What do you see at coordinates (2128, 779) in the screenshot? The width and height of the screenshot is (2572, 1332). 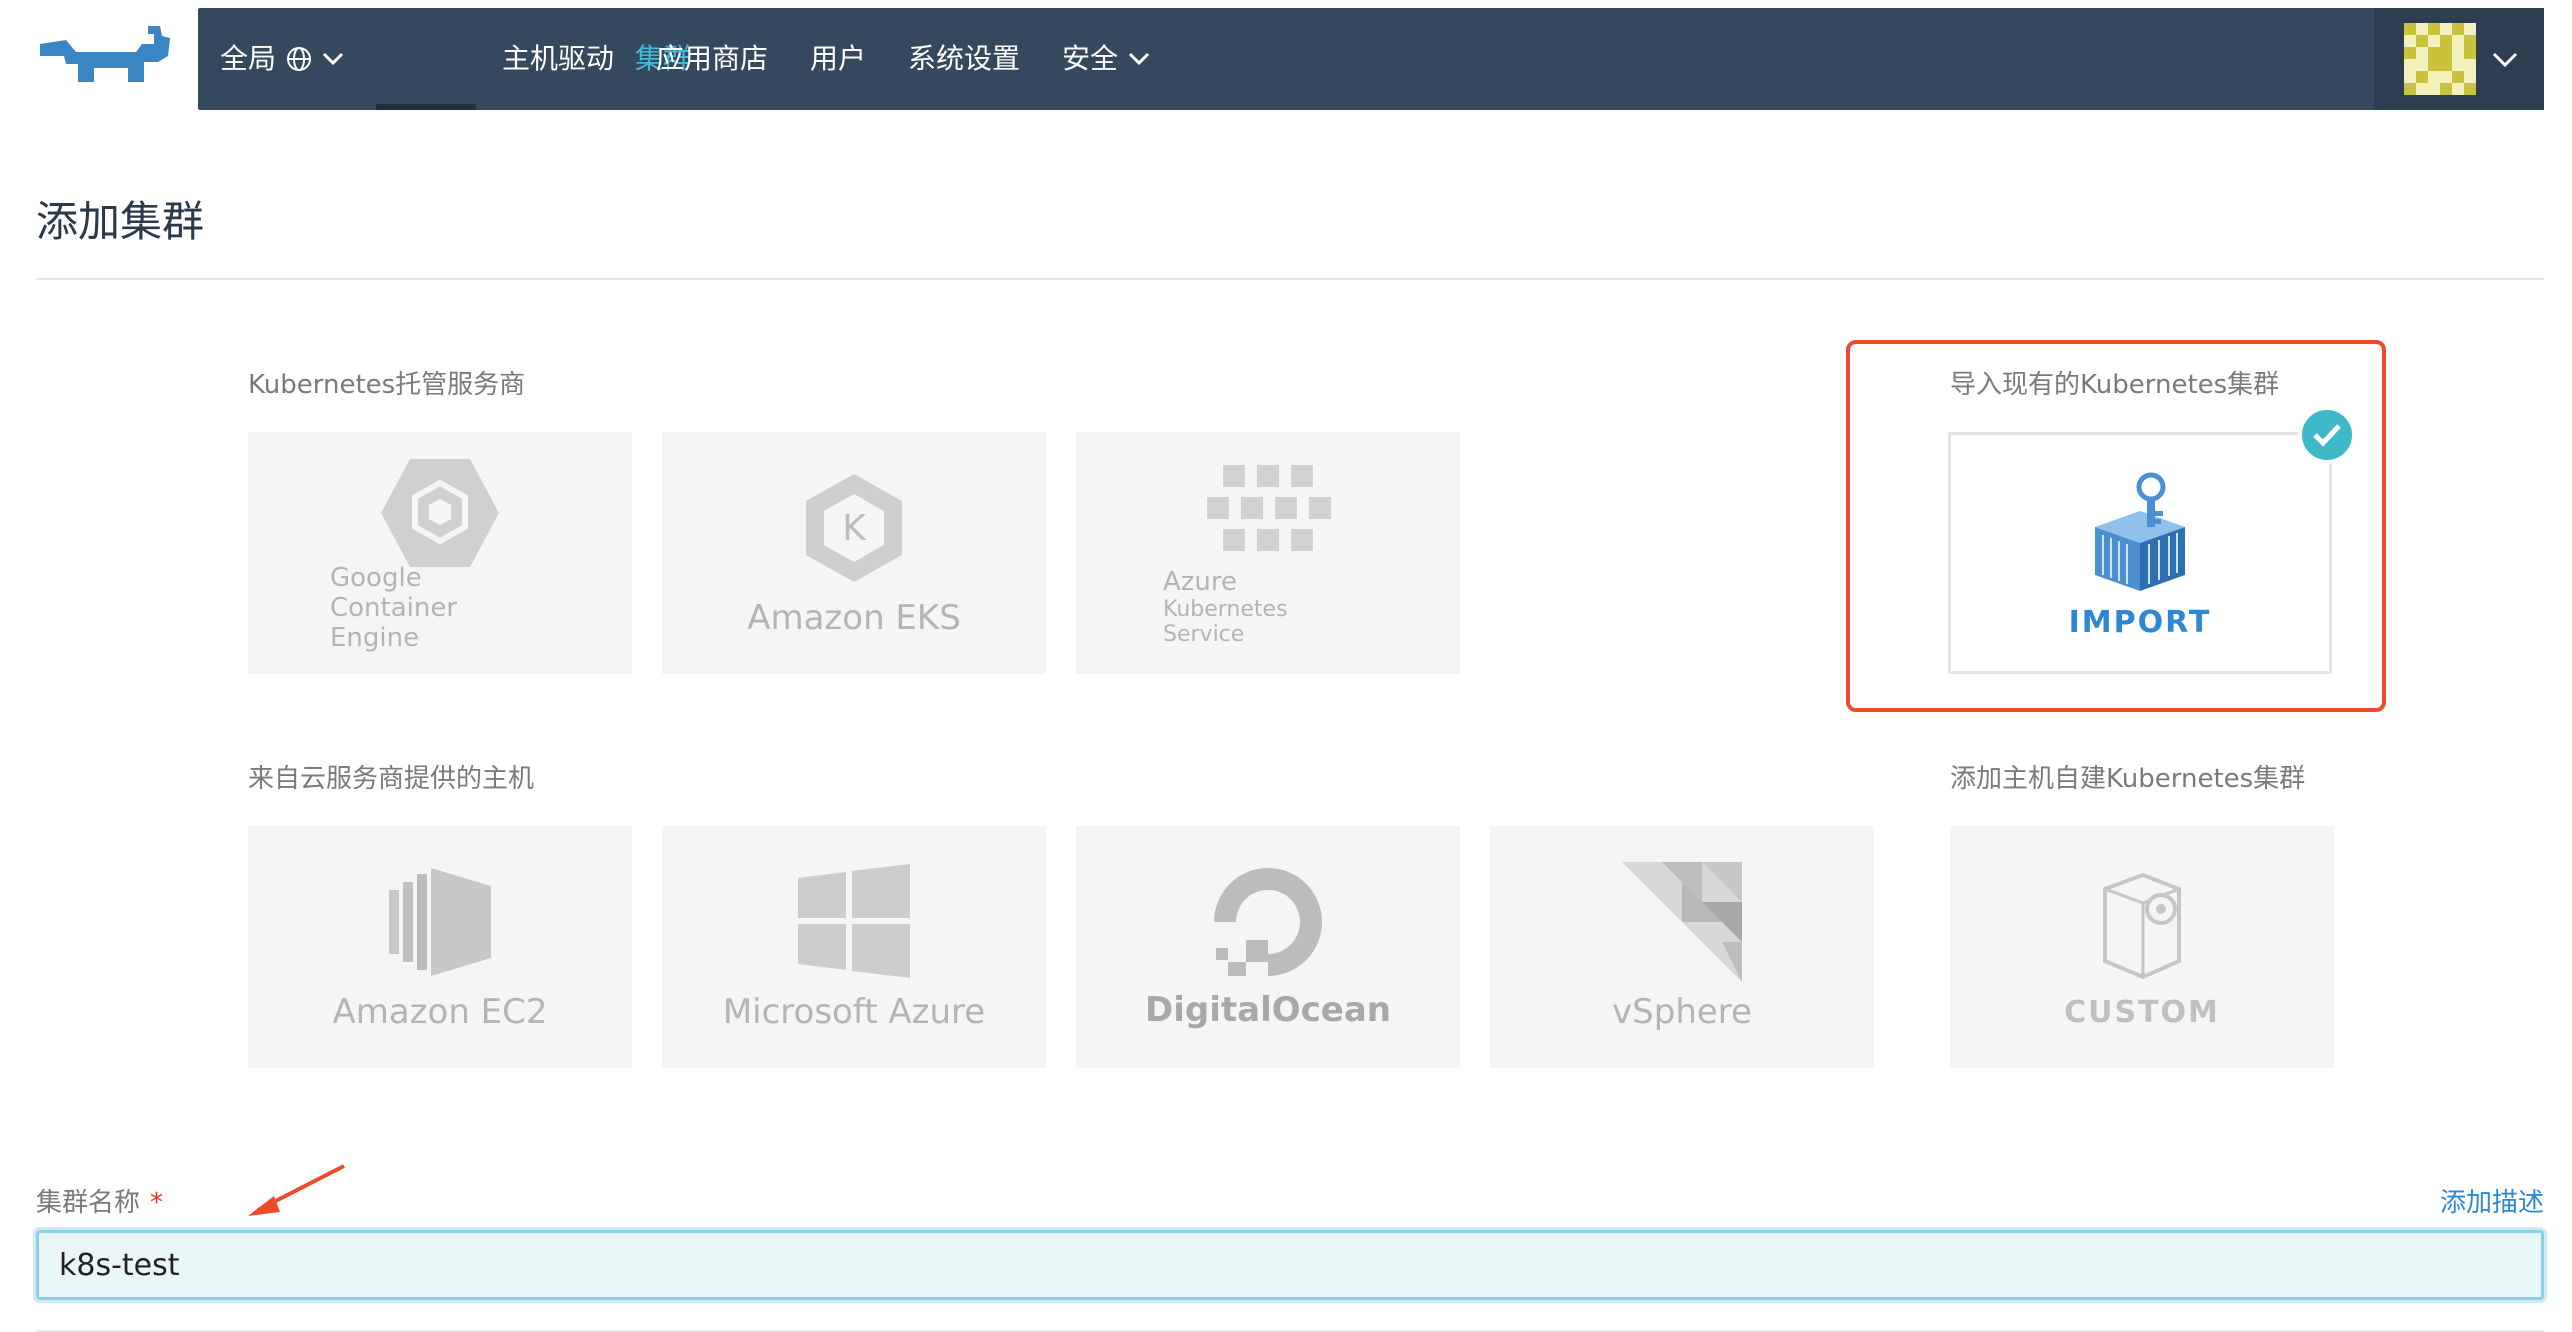 I see `custom-section-label: 添加主机自建Kubernetes集群` at bounding box center [2128, 779].